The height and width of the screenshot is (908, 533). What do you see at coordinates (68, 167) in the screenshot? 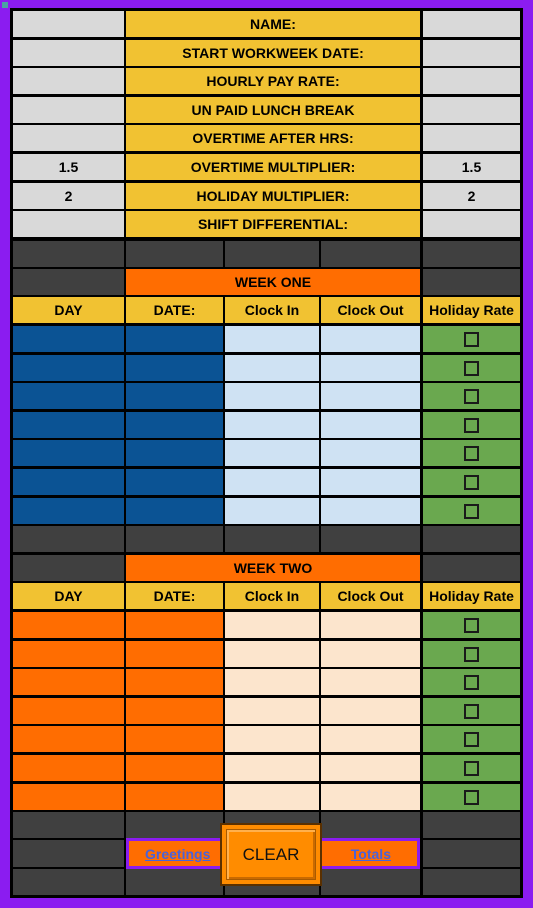
I see `info-input-left: 1.5` at bounding box center [68, 167].